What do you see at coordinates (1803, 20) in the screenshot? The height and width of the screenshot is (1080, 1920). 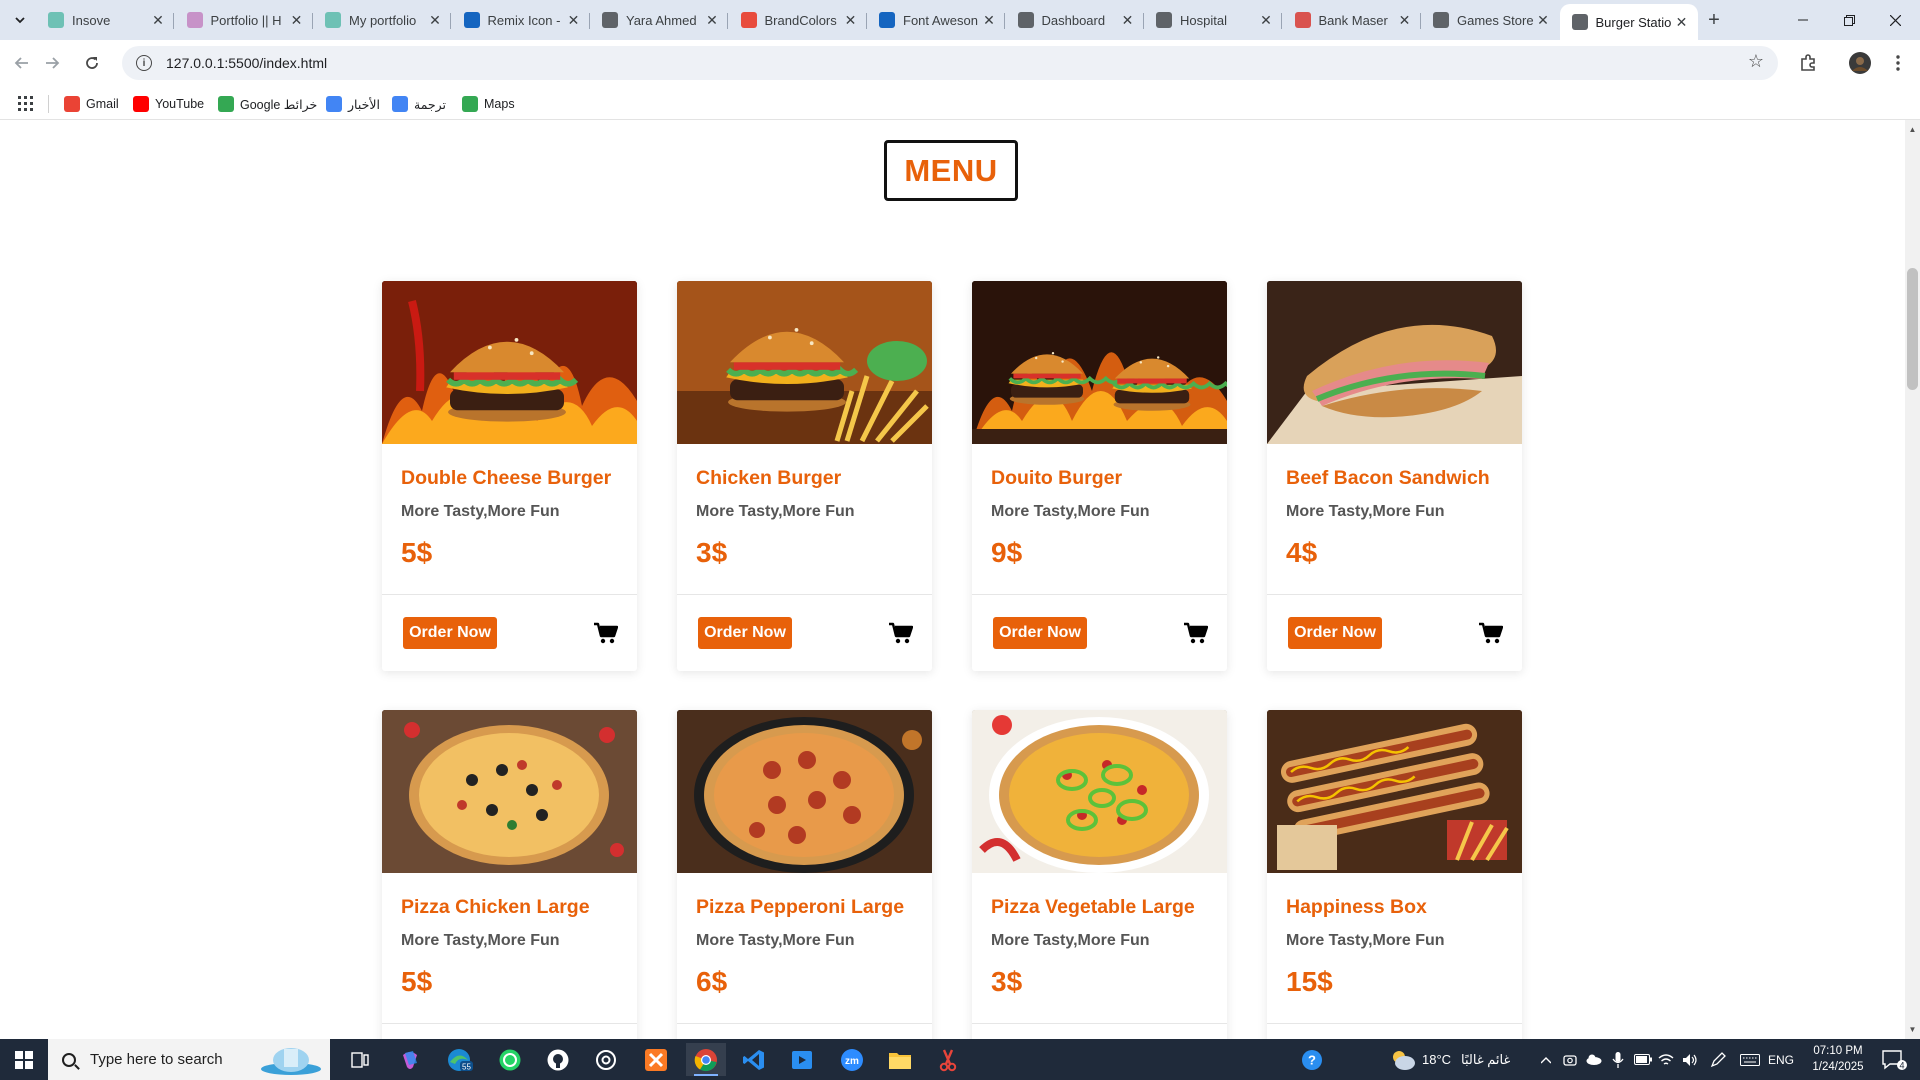 I see `minimize-button` at bounding box center [1803, 20].